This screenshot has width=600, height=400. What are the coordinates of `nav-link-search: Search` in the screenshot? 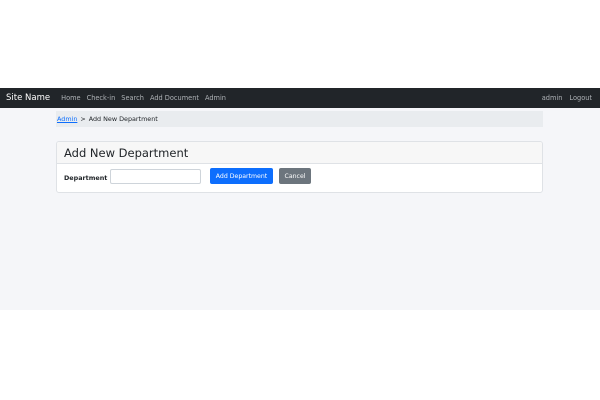 It's located at (132, 98).